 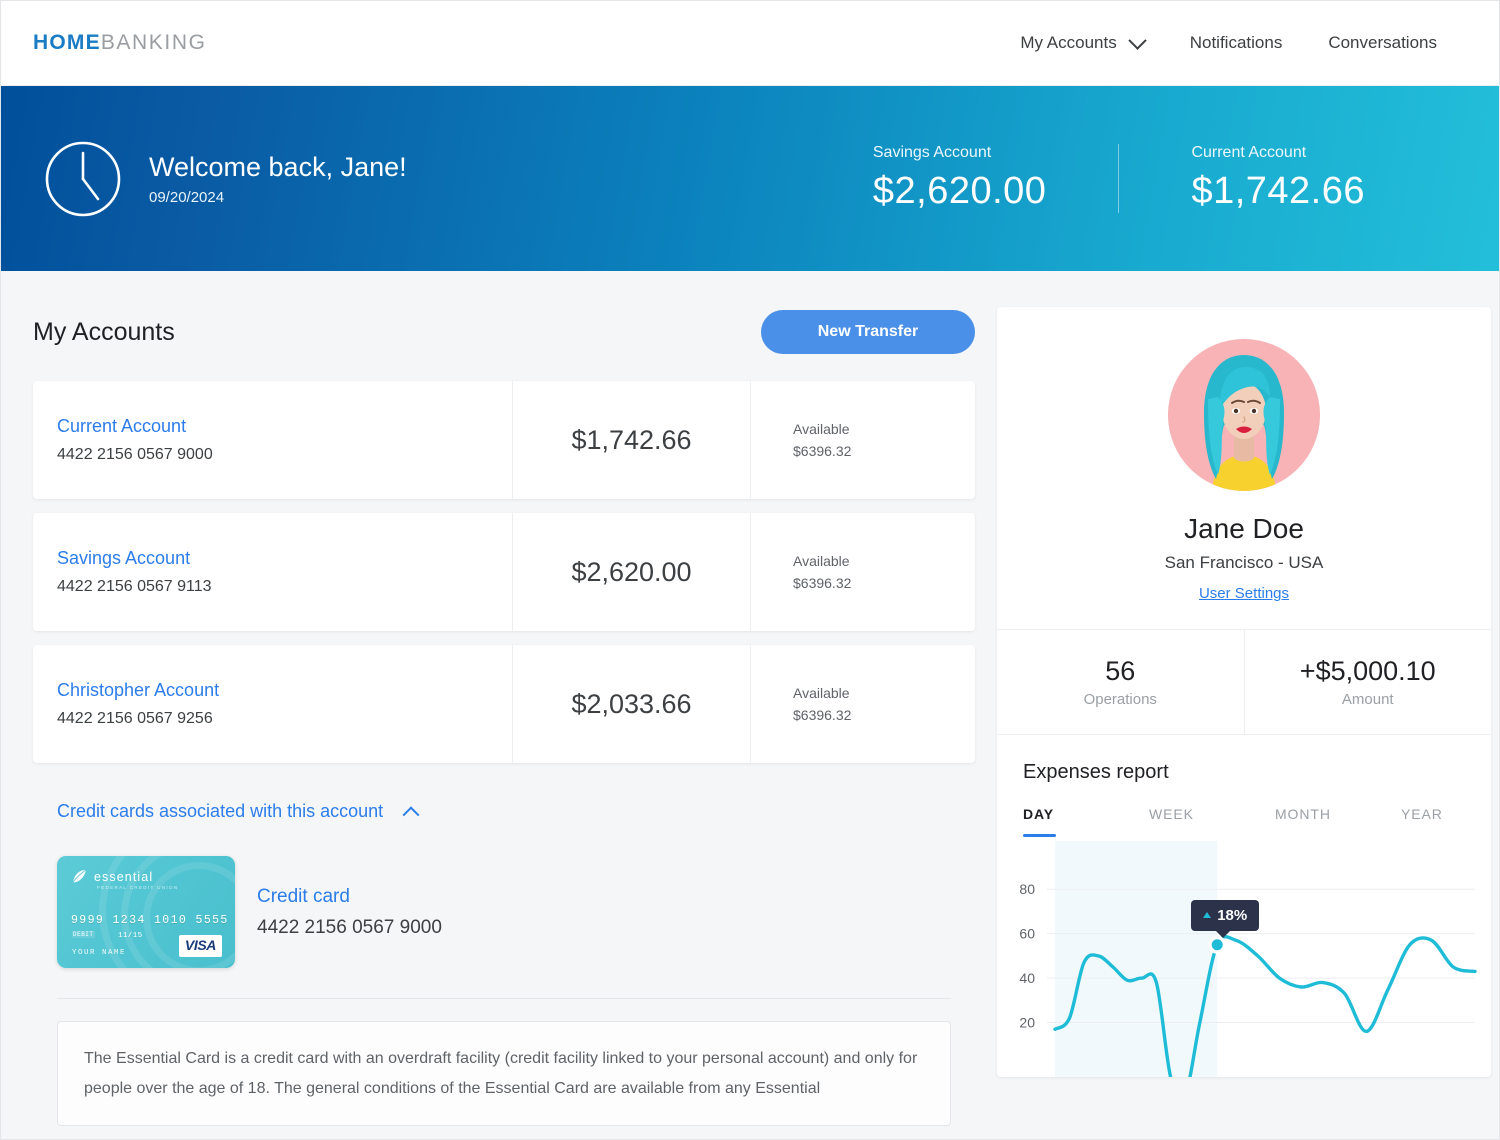 I want to click on avatar-illustration, so click(x=1244, y=415).